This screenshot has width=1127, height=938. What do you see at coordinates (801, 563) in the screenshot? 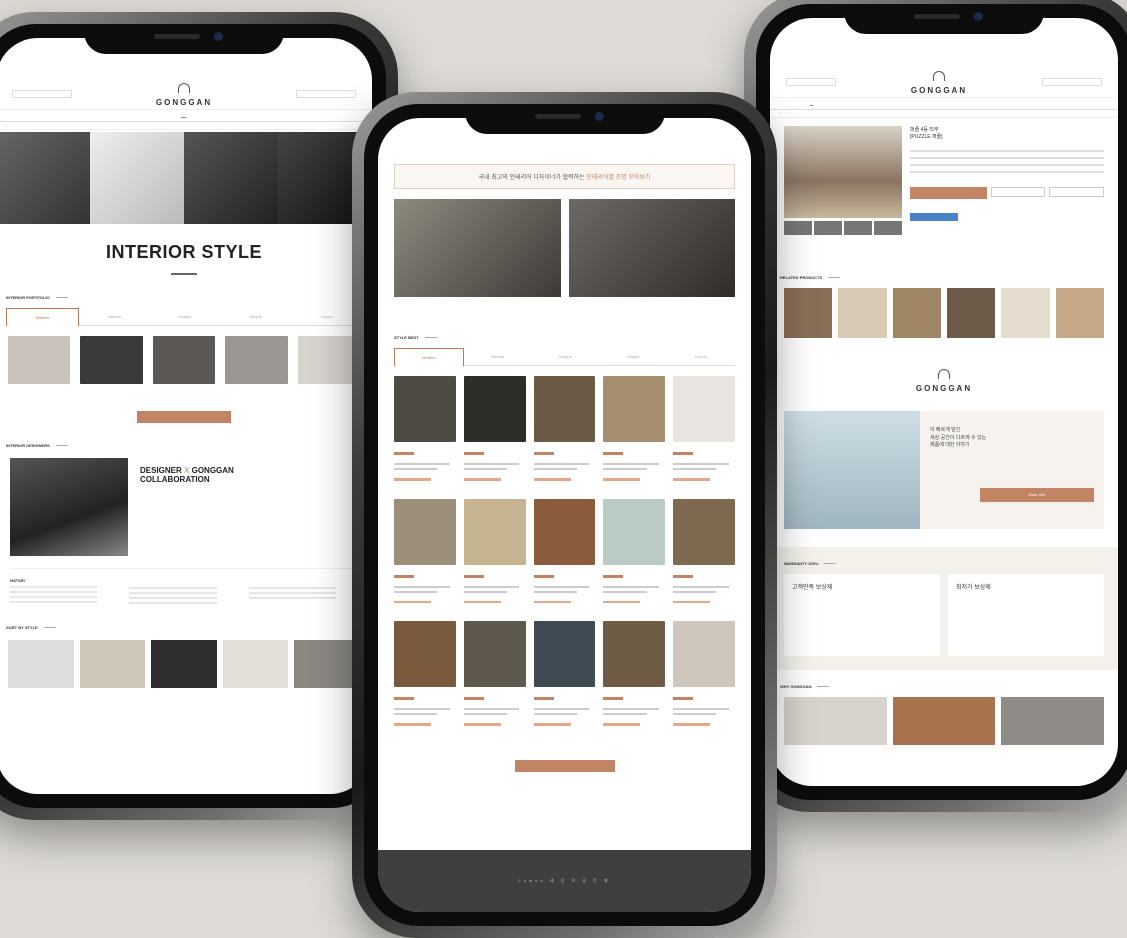
I see `section-label: WARRANTY 100%` at bounding box center [801, 563].